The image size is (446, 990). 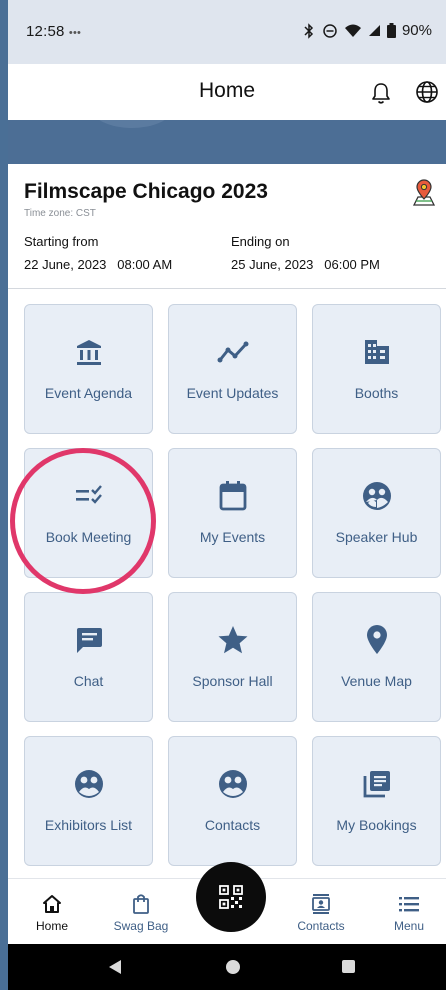 I want to click on status-icons: 90%, so click(x=367, y=30).